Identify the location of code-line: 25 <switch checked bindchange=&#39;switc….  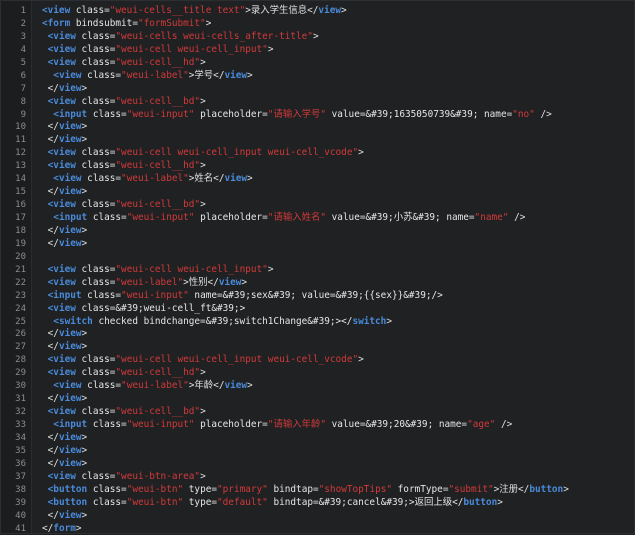
(317, 322).